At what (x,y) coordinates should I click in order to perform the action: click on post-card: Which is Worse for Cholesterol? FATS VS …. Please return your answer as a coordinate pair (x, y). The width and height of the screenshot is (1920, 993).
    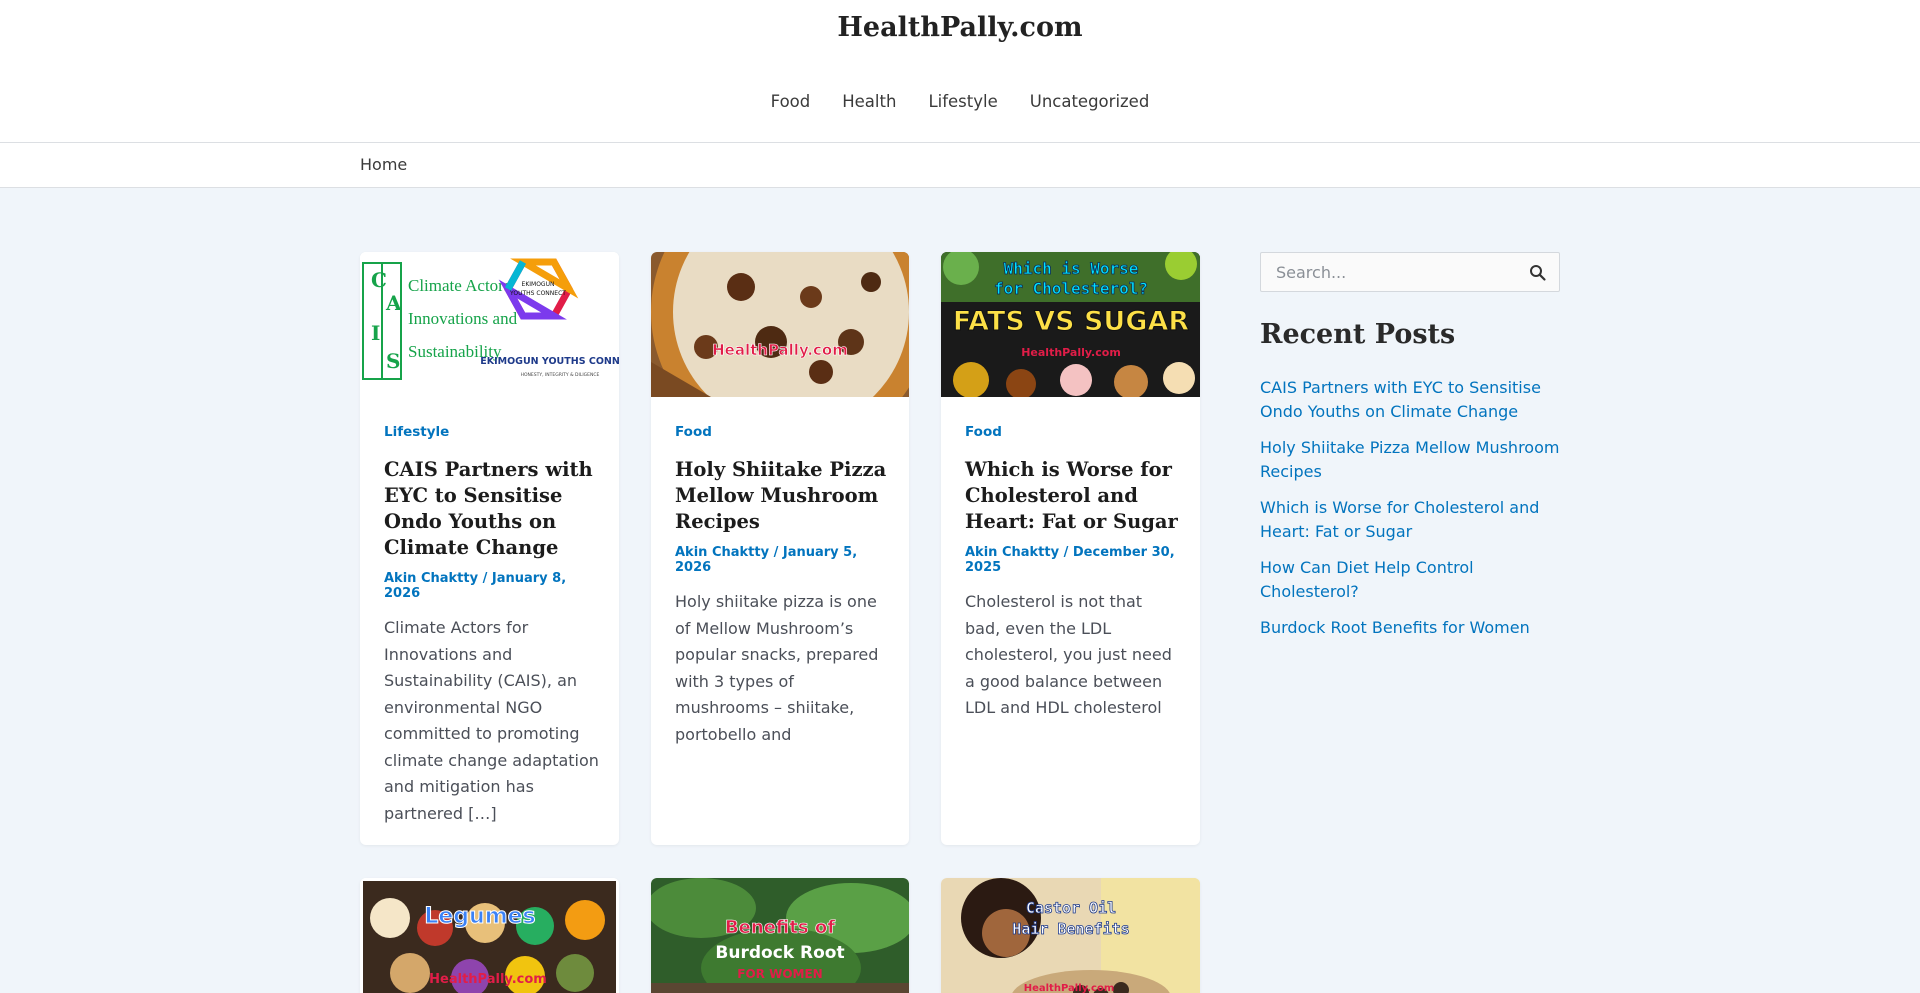
    Looking at the image, I should click on (1070, 548).